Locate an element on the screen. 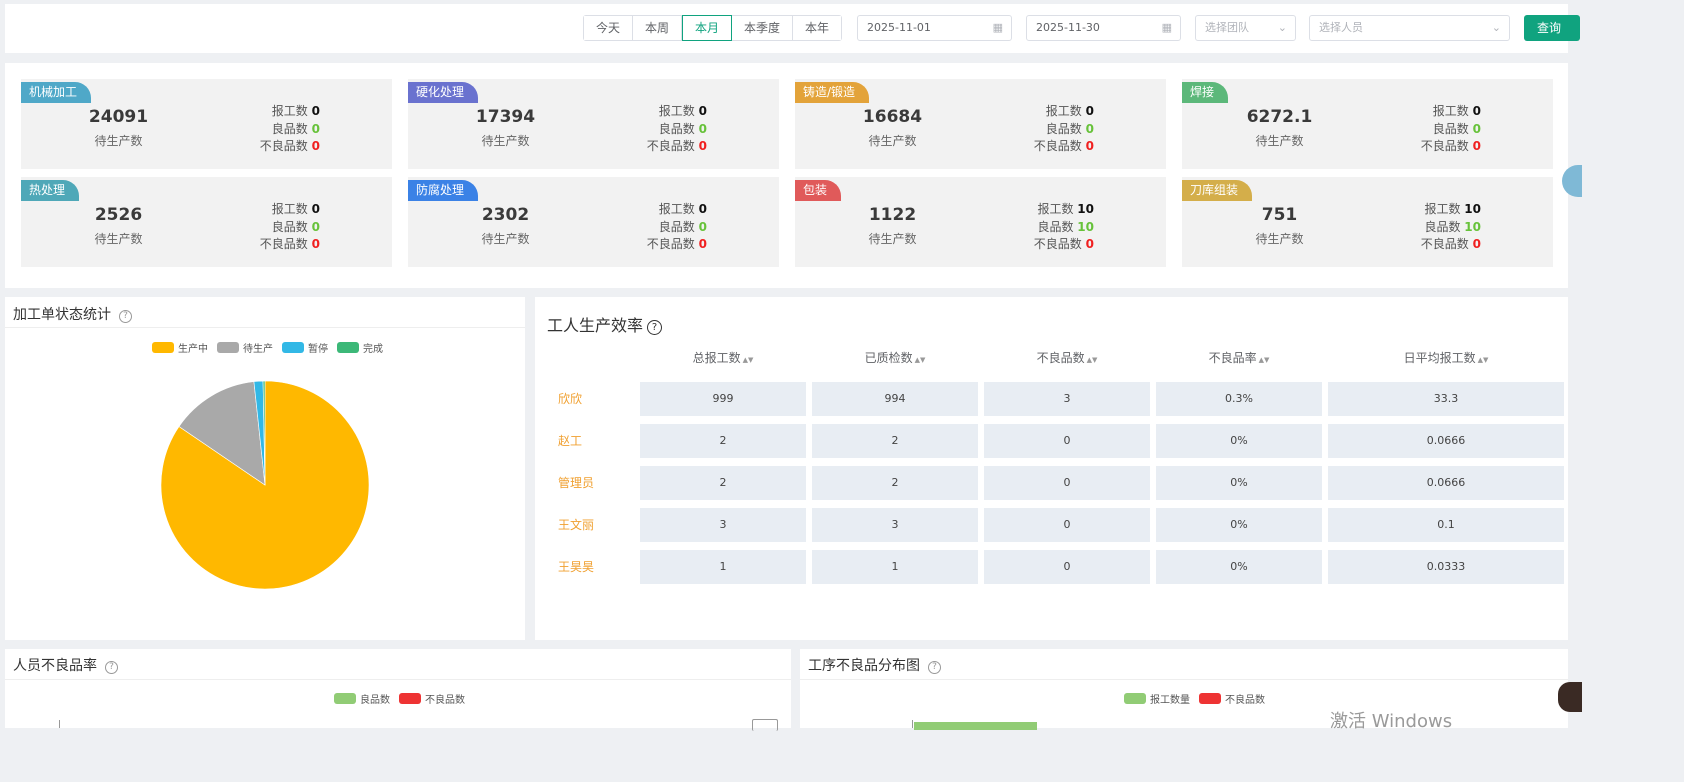  team-select: 选择团队 ⌄ is located at coordinates (1245, 28).